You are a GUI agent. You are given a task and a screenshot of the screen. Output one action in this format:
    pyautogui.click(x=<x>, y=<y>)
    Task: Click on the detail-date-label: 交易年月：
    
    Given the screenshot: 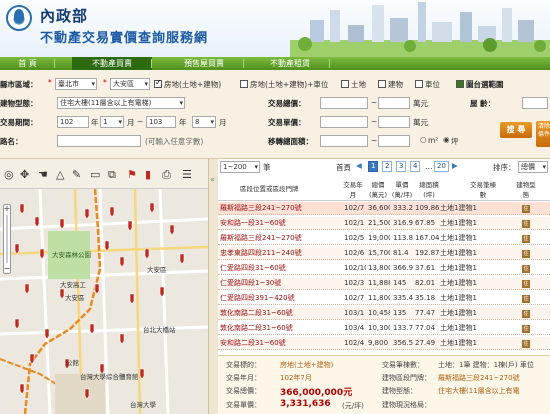 What is the action you would take?
    pyautogui.click(x=243, y=378)
    